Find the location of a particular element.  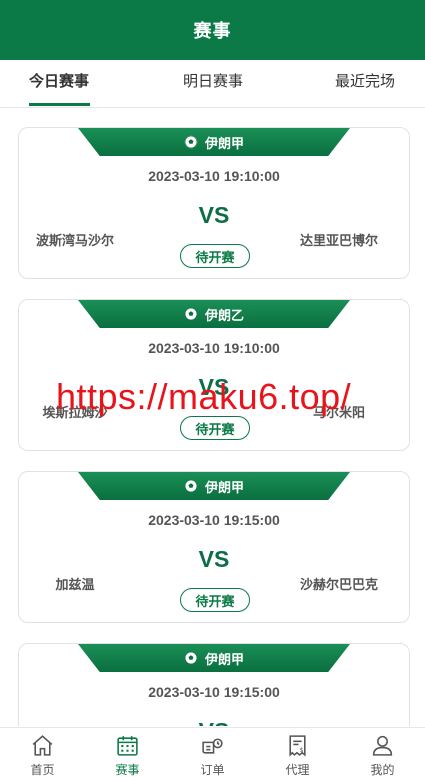

agent-icon: $ is located at coordinates (297, 746).